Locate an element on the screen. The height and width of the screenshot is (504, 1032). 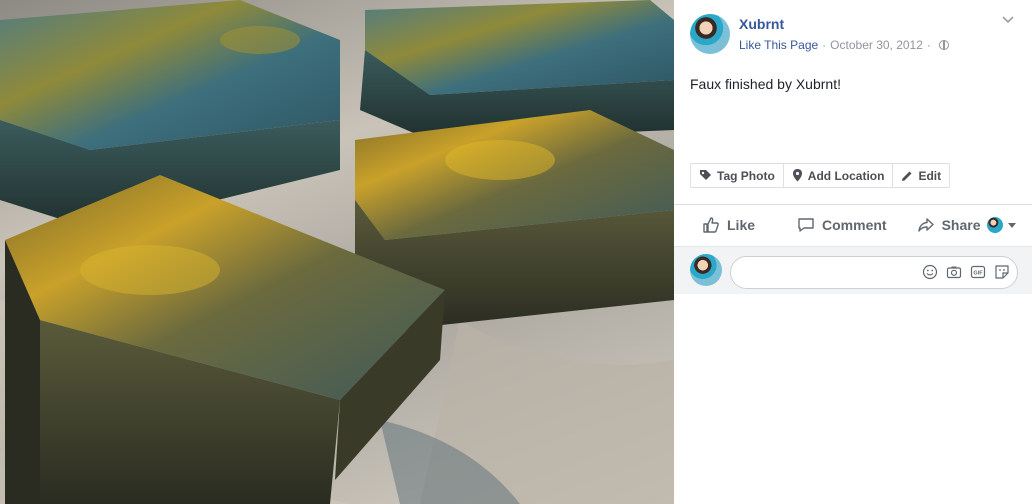
edit-button: Edit is located at coordinates (921, 175).